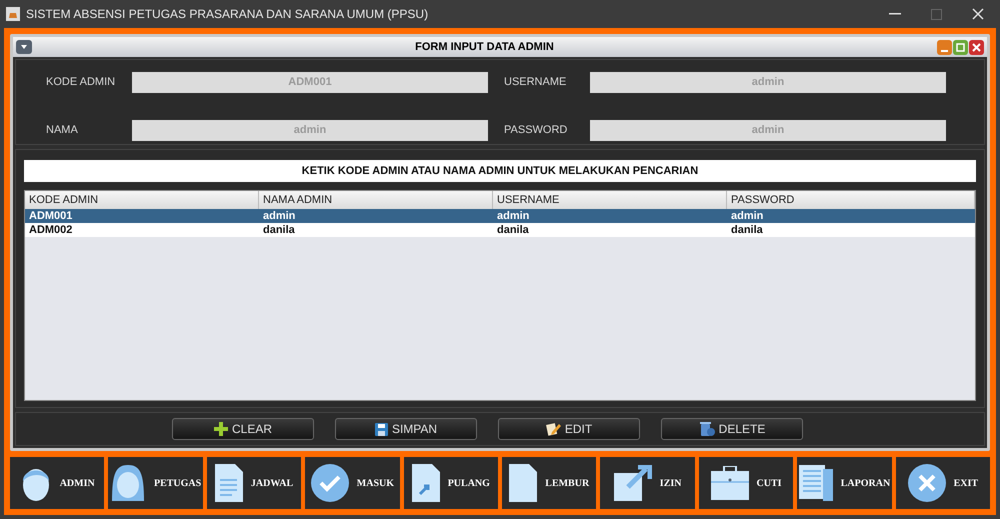 This screenshot has width=1000, height=519. Describe the element at coordinates (329, 483) in the screenshot. I see `checkmark-circle-icon` at that location.